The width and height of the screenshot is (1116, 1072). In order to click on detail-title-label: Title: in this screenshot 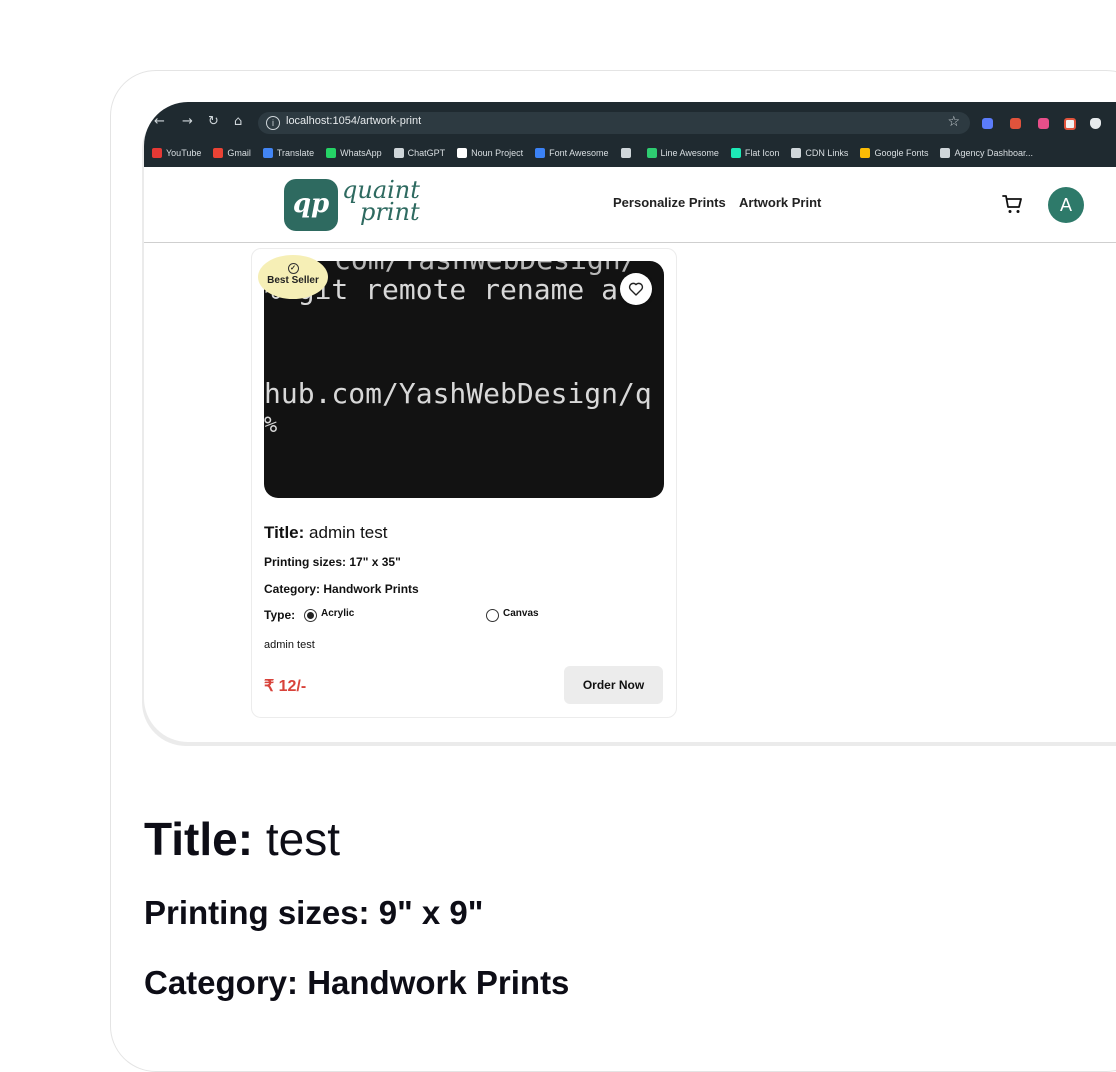, I will do `click(199, 839)`.